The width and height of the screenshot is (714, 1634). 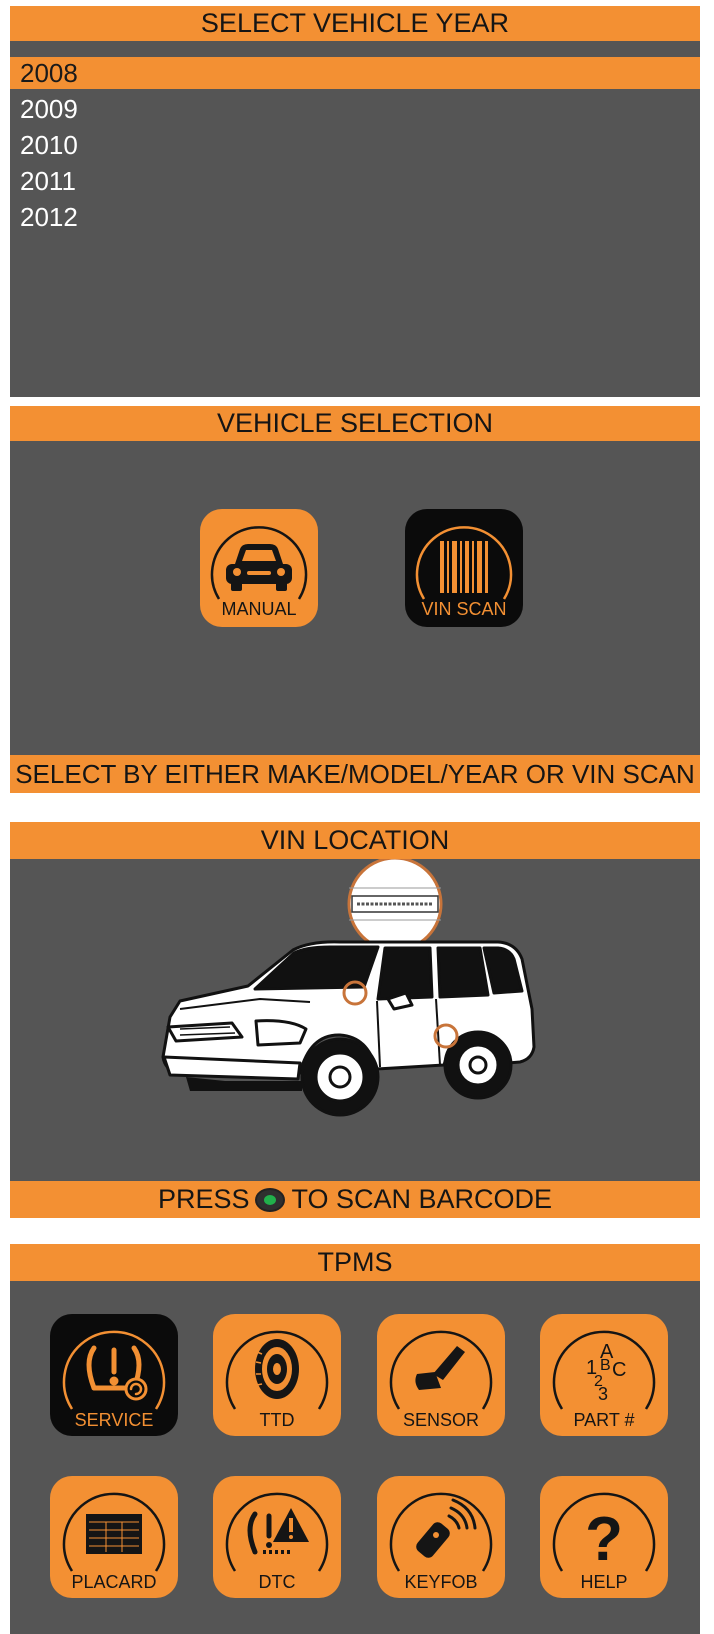 I want to click on vehicle-illustration, so click(x=348, y=988).